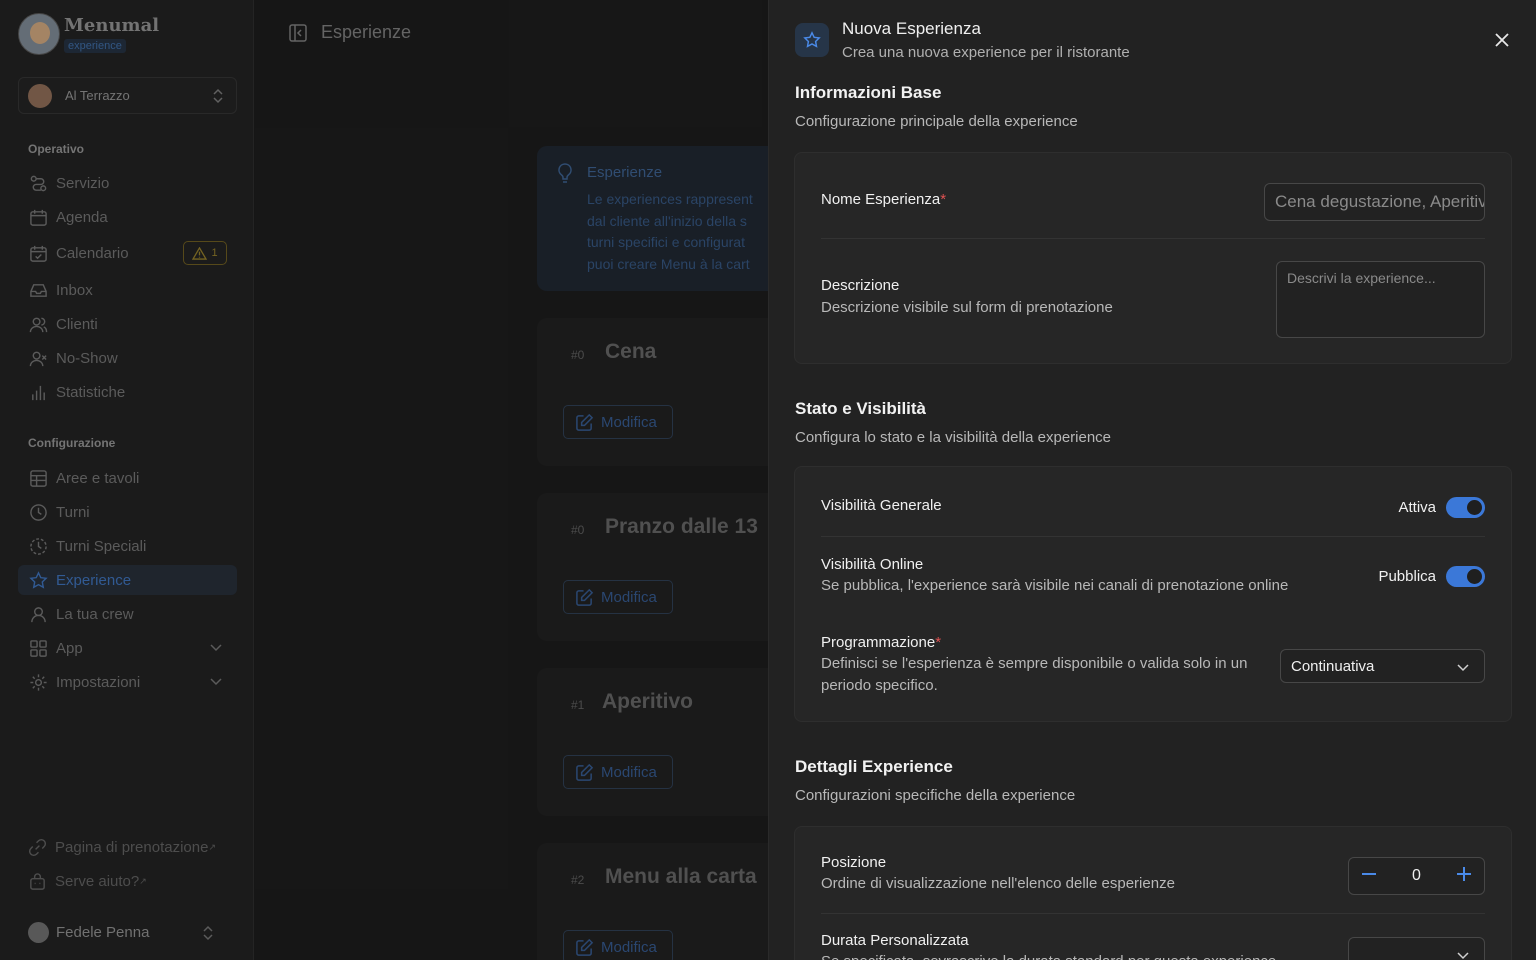 The image size is (1536, 960). What do you see at coordinates (1333, 666) in the screenshot?
I see `programmazione-value: Continuativa` at bounding box center [1333, 666].